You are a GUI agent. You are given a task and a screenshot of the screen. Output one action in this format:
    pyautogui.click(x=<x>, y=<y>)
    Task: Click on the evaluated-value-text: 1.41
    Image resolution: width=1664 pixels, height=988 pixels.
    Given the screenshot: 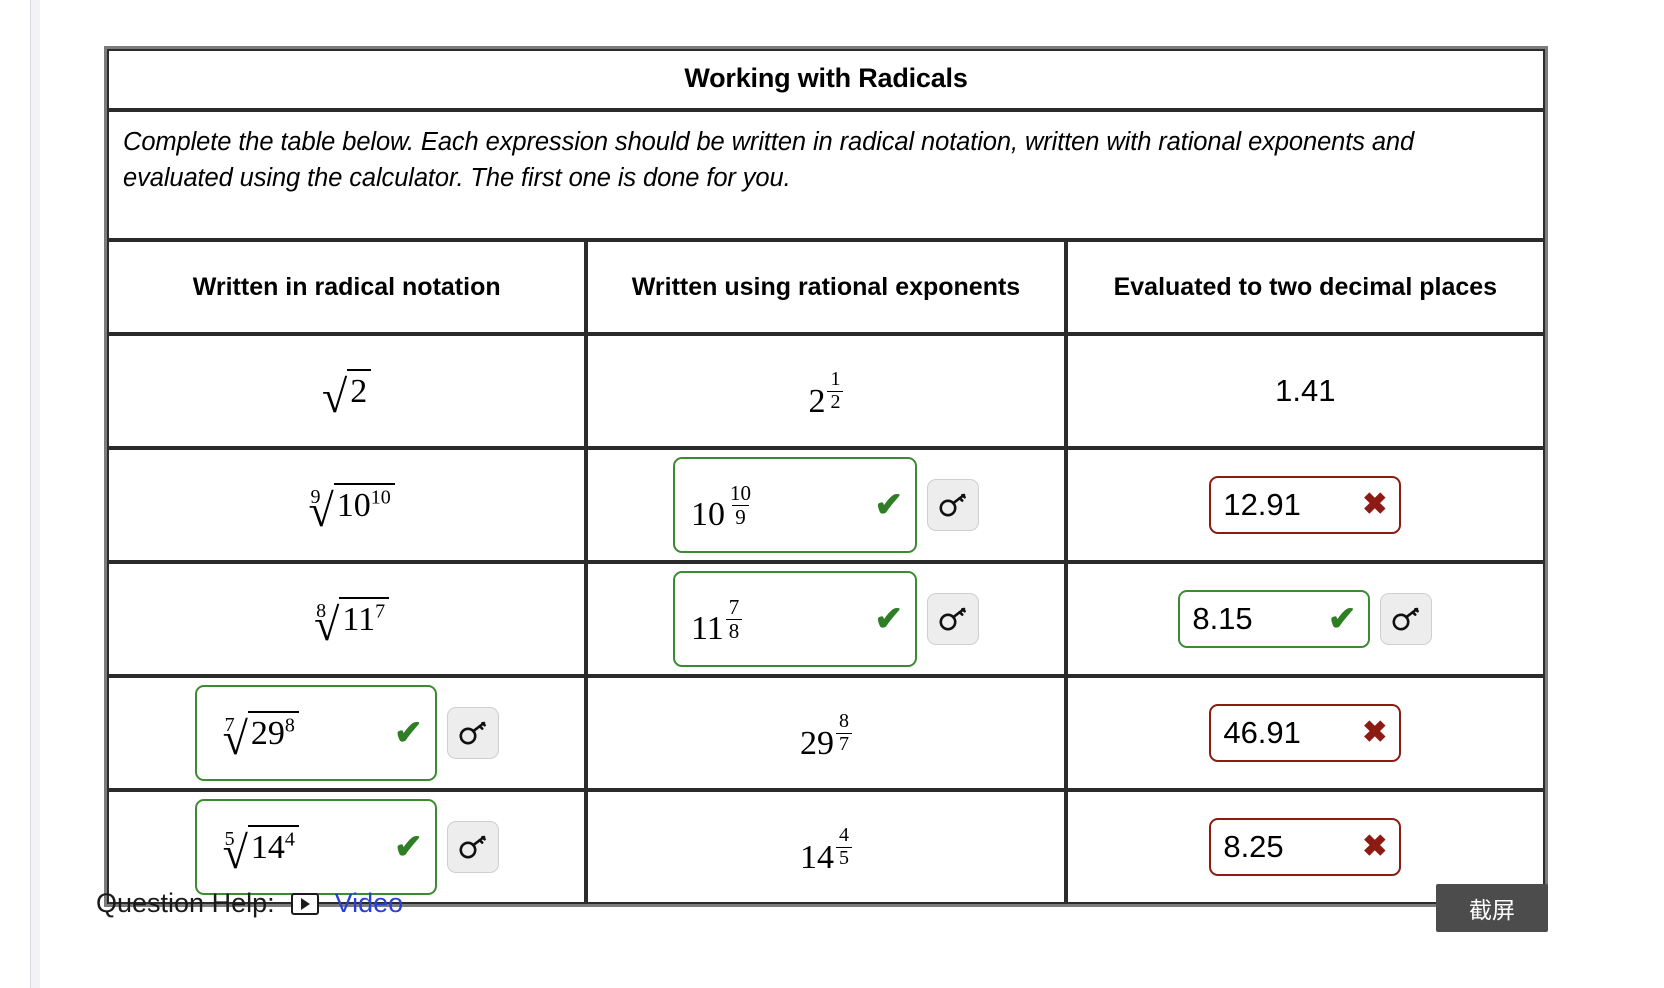 What is the action you would take?
    pyautogui.click(x=1305, y=391)
    